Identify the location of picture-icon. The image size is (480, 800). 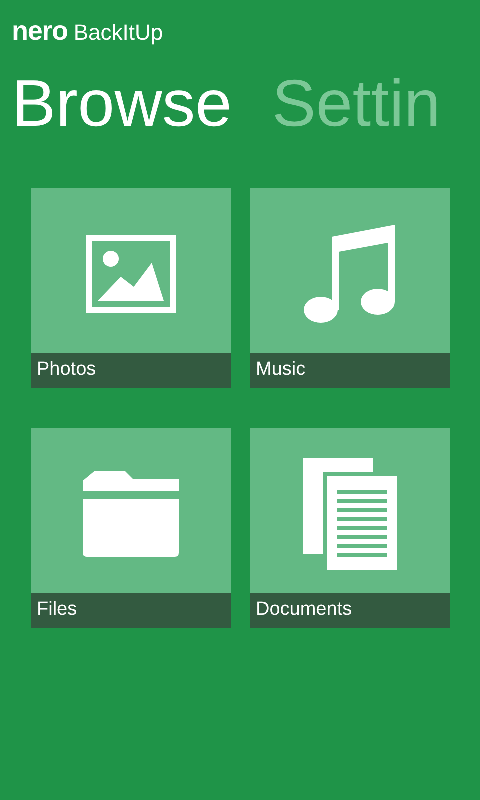
(131, 273).